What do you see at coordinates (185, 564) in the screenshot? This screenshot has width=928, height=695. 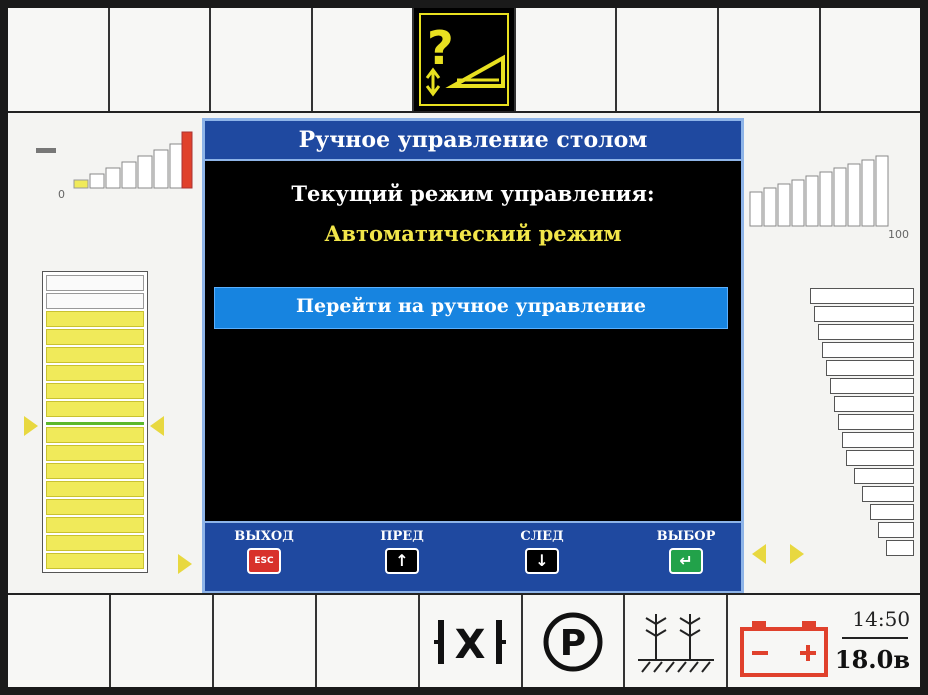 I see `left-bottom-marker` at bounding box center [185, 564].